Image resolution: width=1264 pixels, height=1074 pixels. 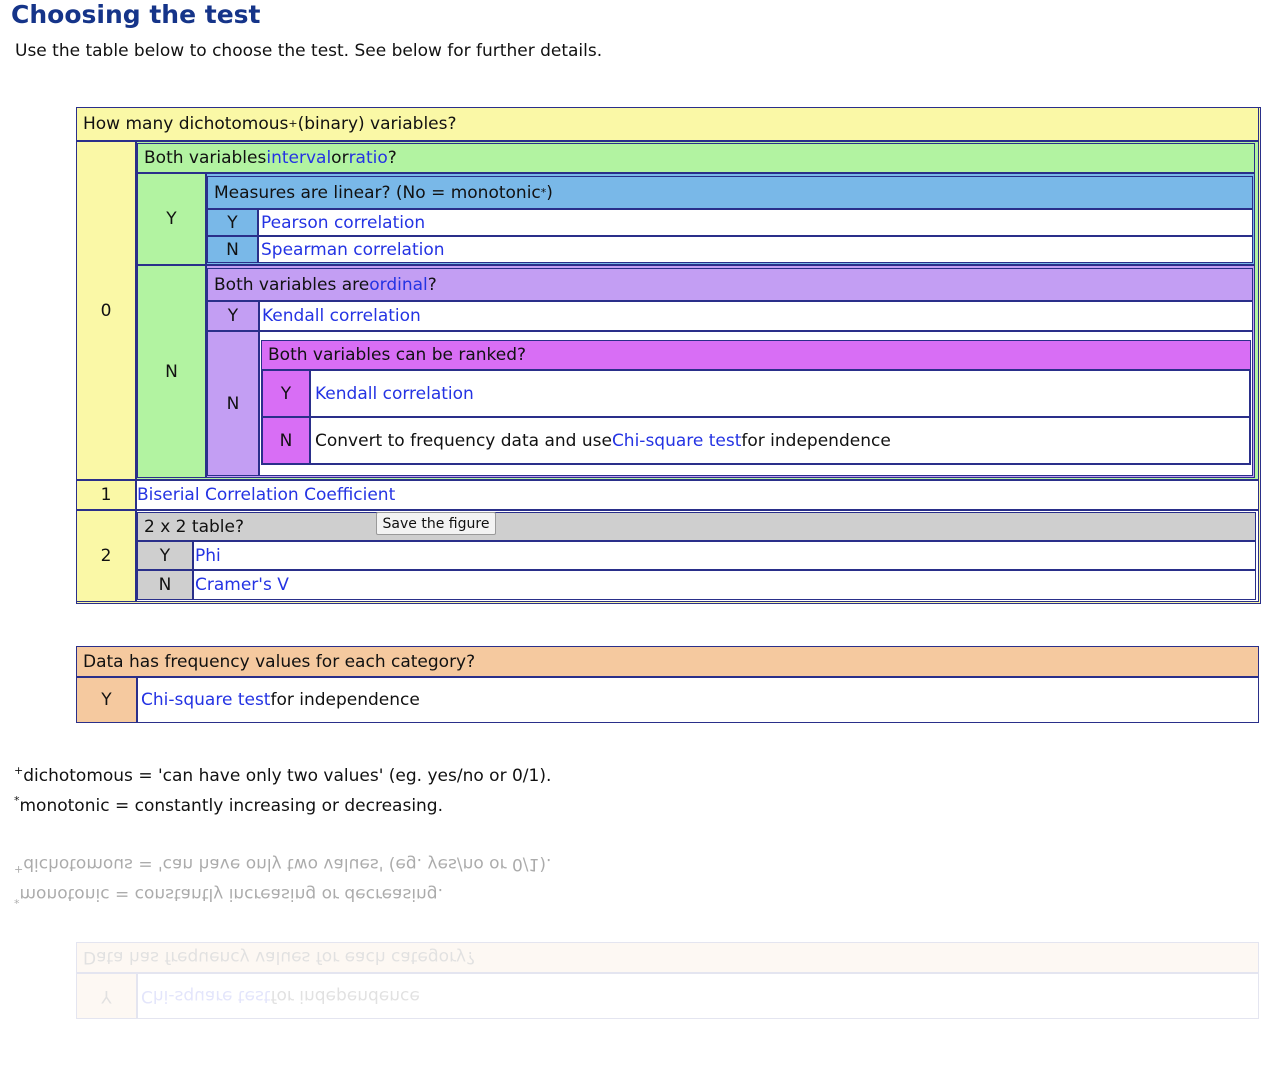 I want to click on spearman-cell: Spearman correlation, so click(x=755, y=249).